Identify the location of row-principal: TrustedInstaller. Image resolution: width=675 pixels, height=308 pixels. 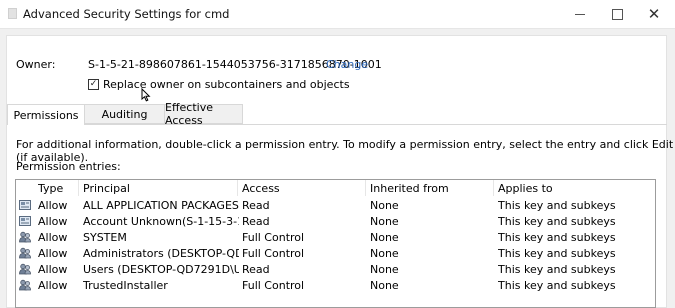
(125, 285).